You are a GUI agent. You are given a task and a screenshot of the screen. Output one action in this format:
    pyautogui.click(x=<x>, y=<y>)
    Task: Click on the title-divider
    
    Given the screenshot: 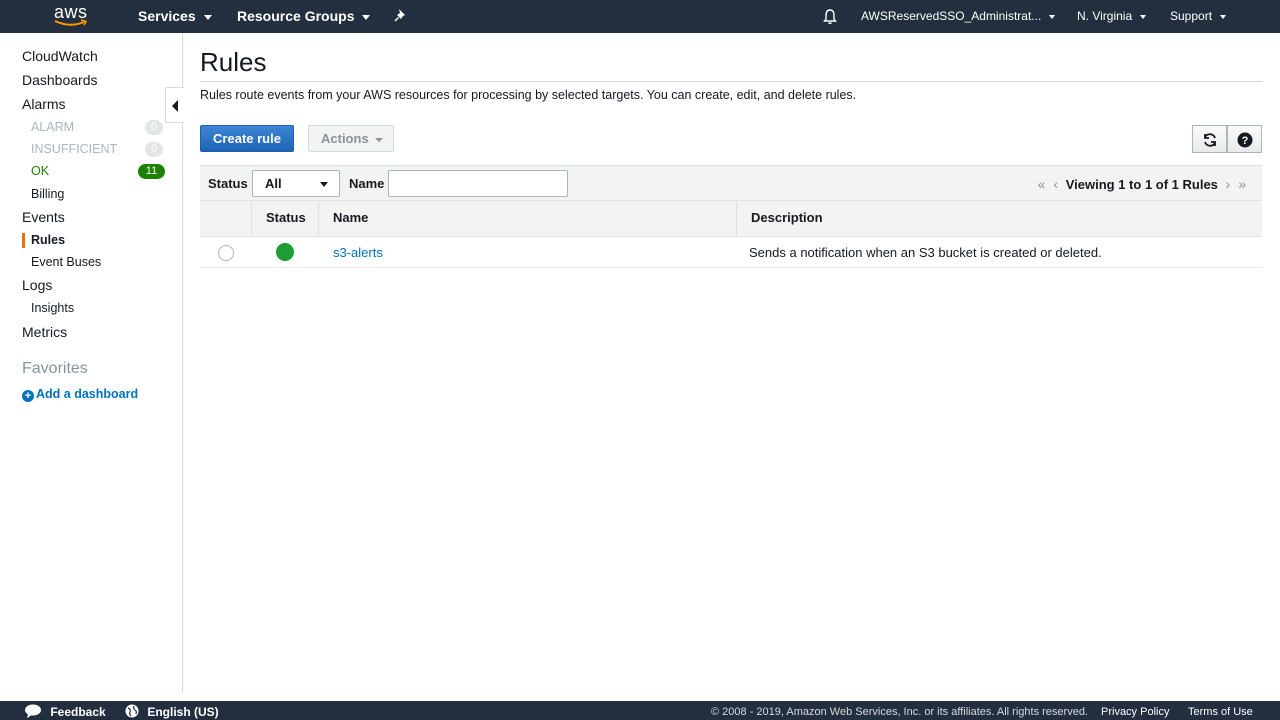 What is the action you would take?
    pyautogui.click(x=731, y=81)
    